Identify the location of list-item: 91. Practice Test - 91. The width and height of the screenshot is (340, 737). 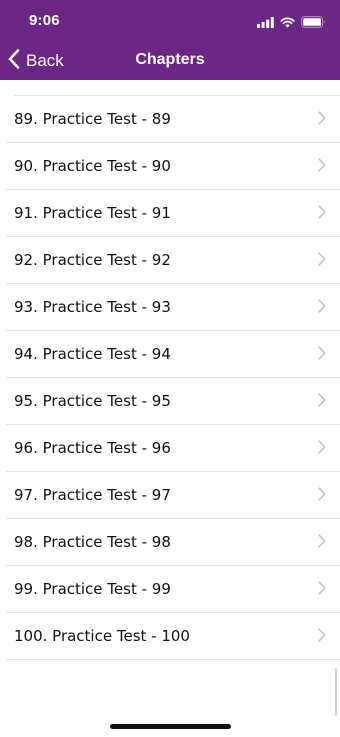
(173, 213).